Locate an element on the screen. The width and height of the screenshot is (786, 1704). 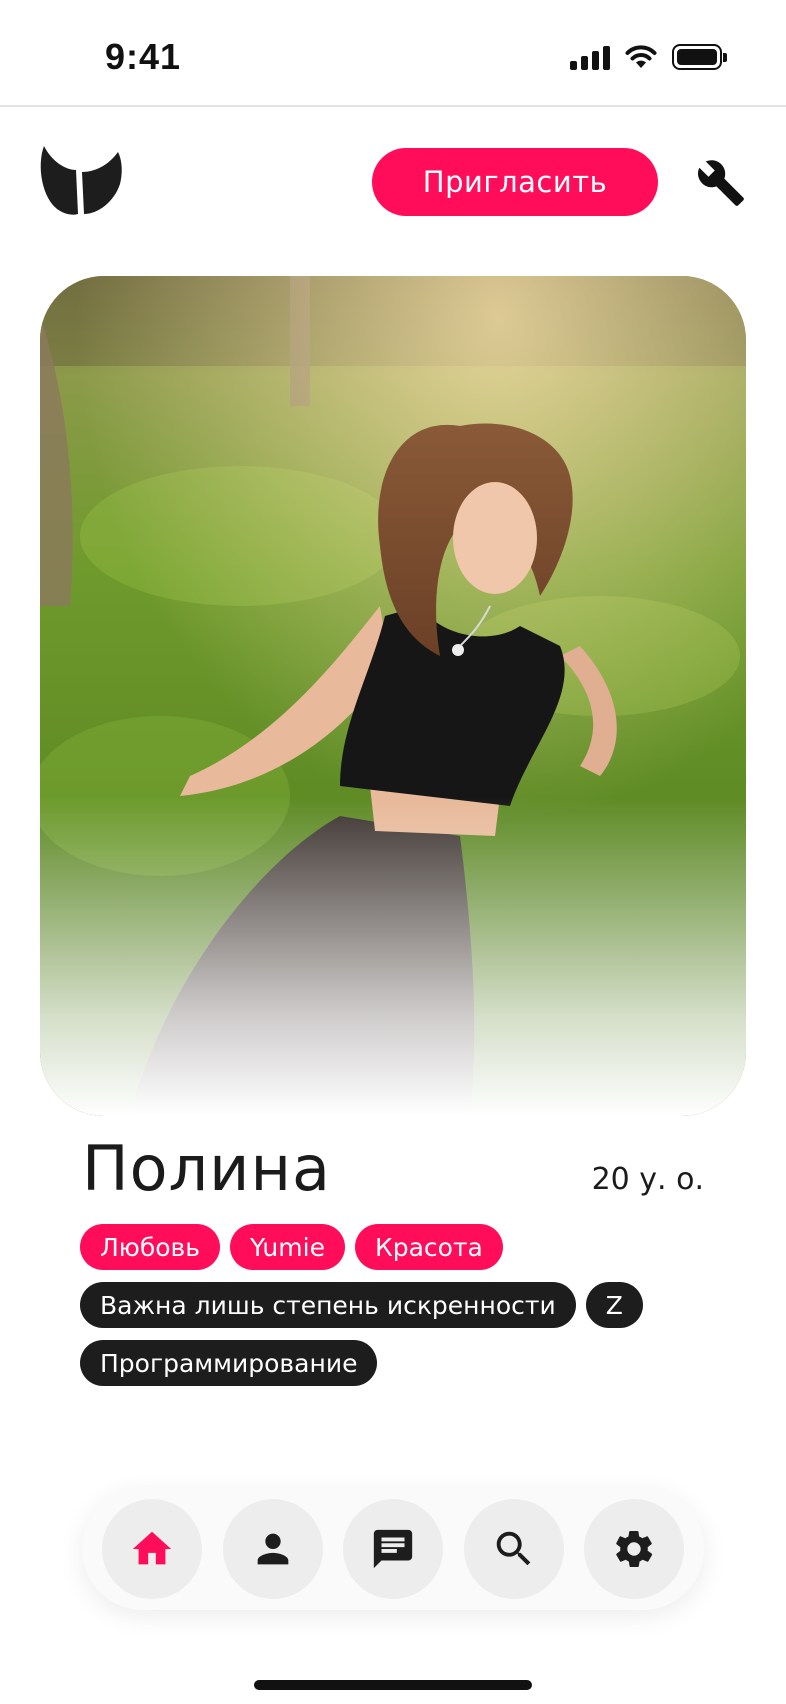
nav-settings-button is located at coordinates (634, 1549).